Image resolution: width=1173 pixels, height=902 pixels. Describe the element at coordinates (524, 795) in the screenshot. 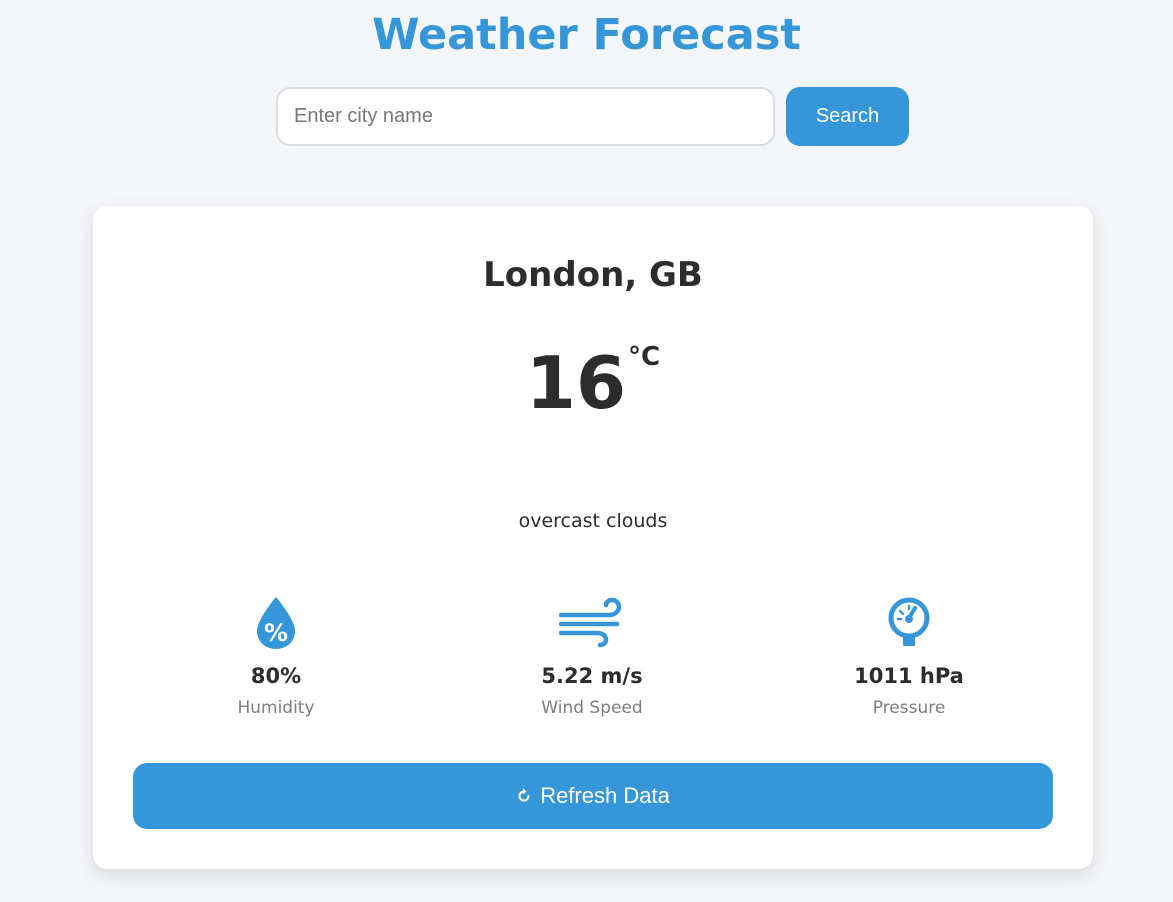

I see `refresh-icon` at that location.